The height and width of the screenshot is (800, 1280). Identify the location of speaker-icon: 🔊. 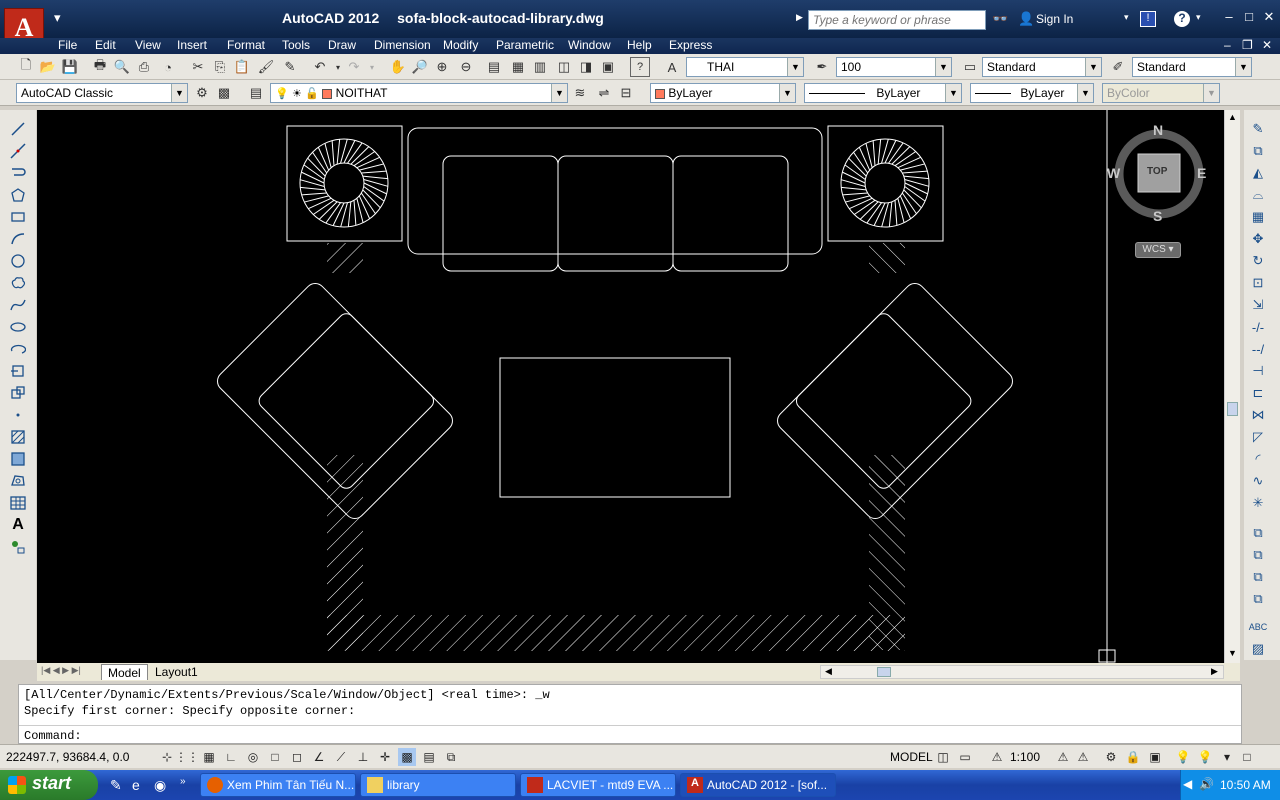
(1206, 784).